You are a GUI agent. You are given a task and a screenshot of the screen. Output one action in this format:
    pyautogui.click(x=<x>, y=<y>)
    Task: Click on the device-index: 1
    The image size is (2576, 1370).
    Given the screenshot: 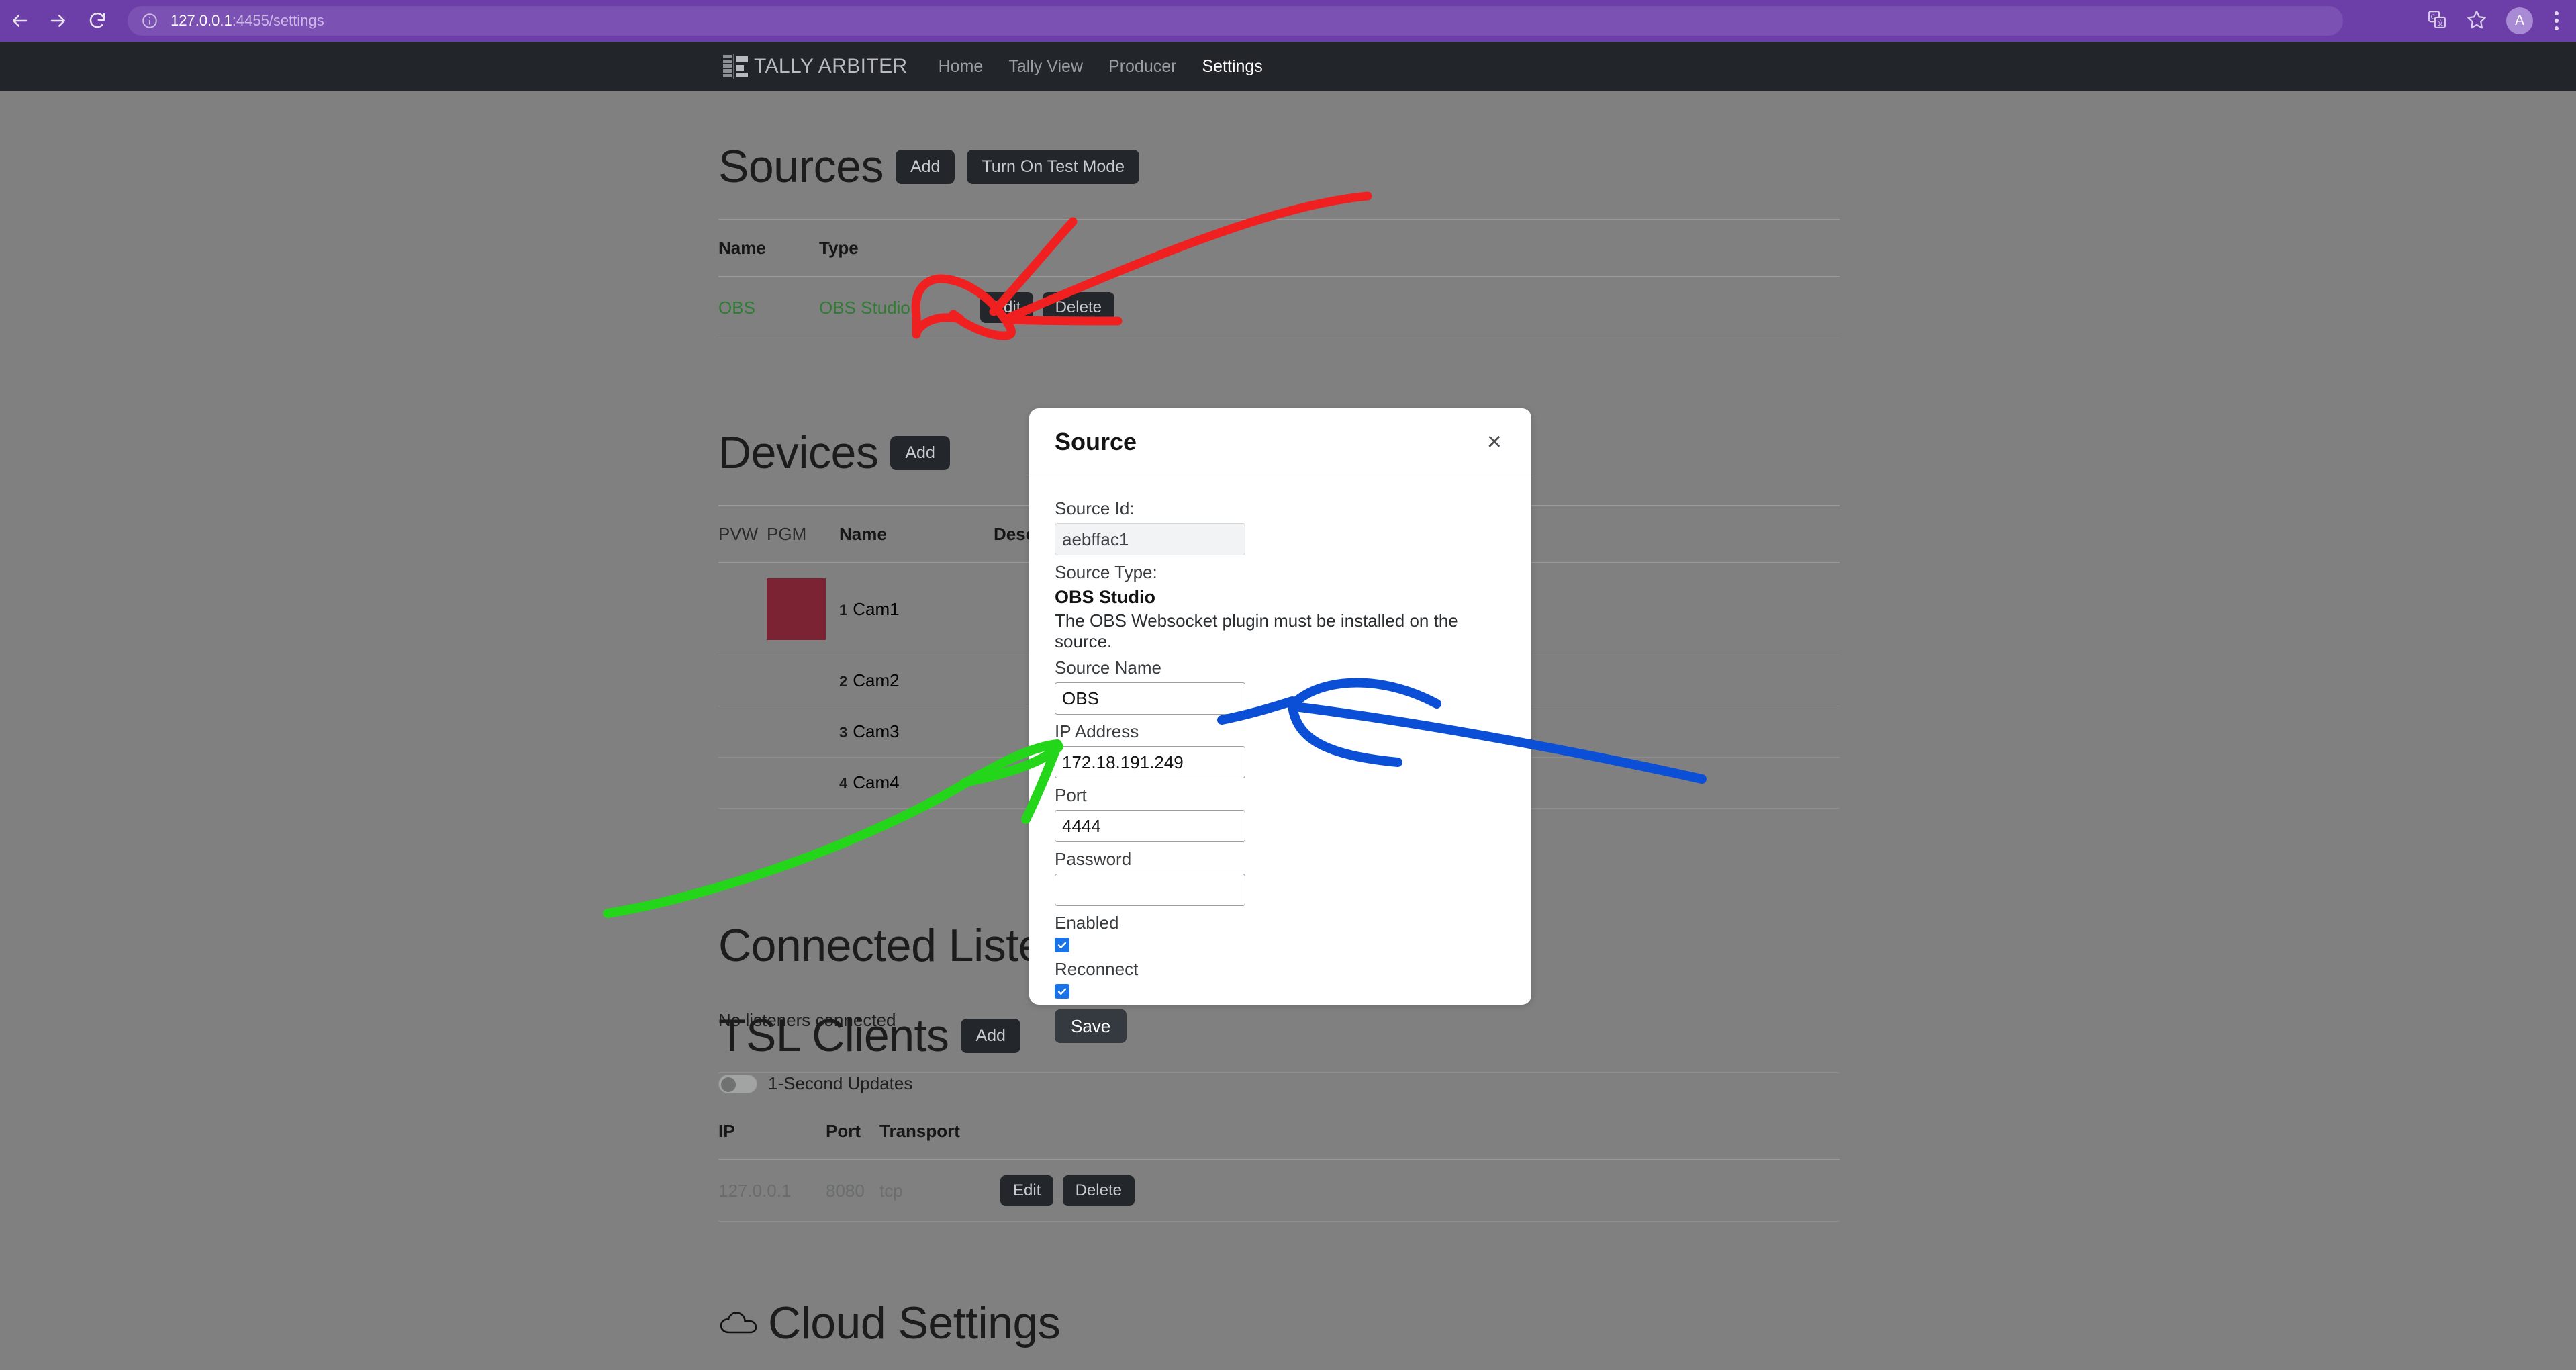 What is the action you would take?
    pyautogui.click(x=844, y=610)
    